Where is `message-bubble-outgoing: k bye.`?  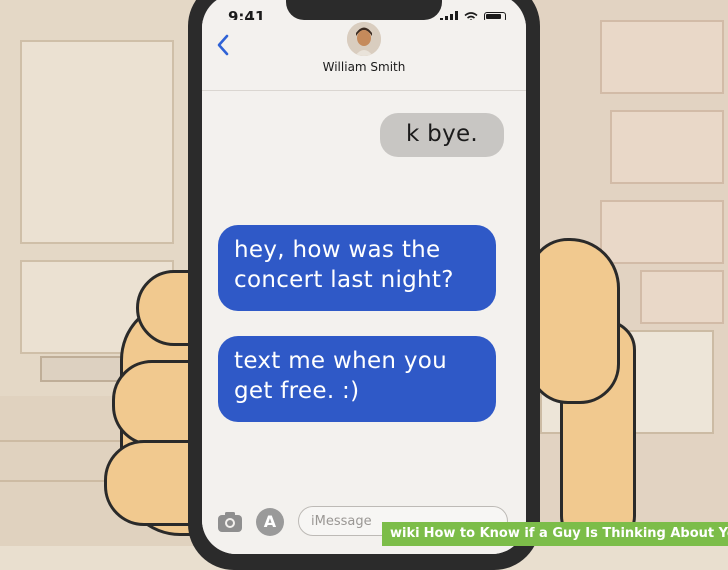 message-bubble-outgoing: k bye. is located at coordinates (442, 135).